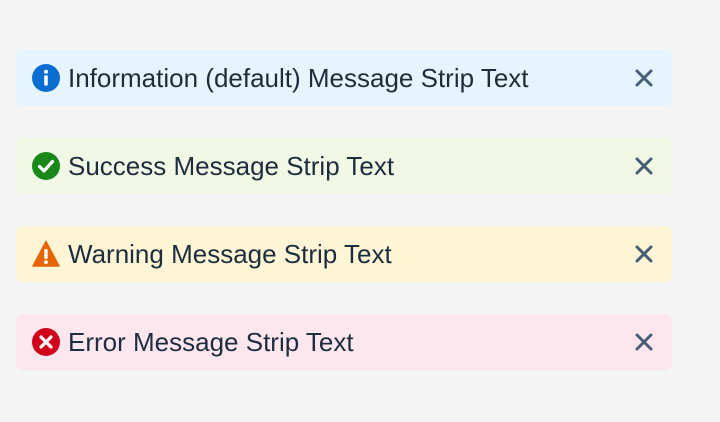  I want to click on info-icon, so click(46, 78).